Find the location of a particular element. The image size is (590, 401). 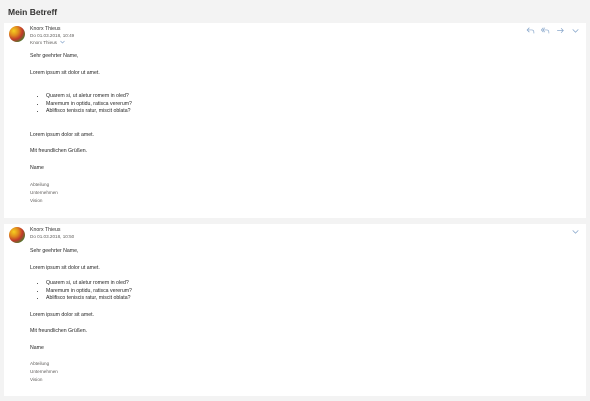

conversation-header: Mein Betreff is located at coordinates (295, 12).